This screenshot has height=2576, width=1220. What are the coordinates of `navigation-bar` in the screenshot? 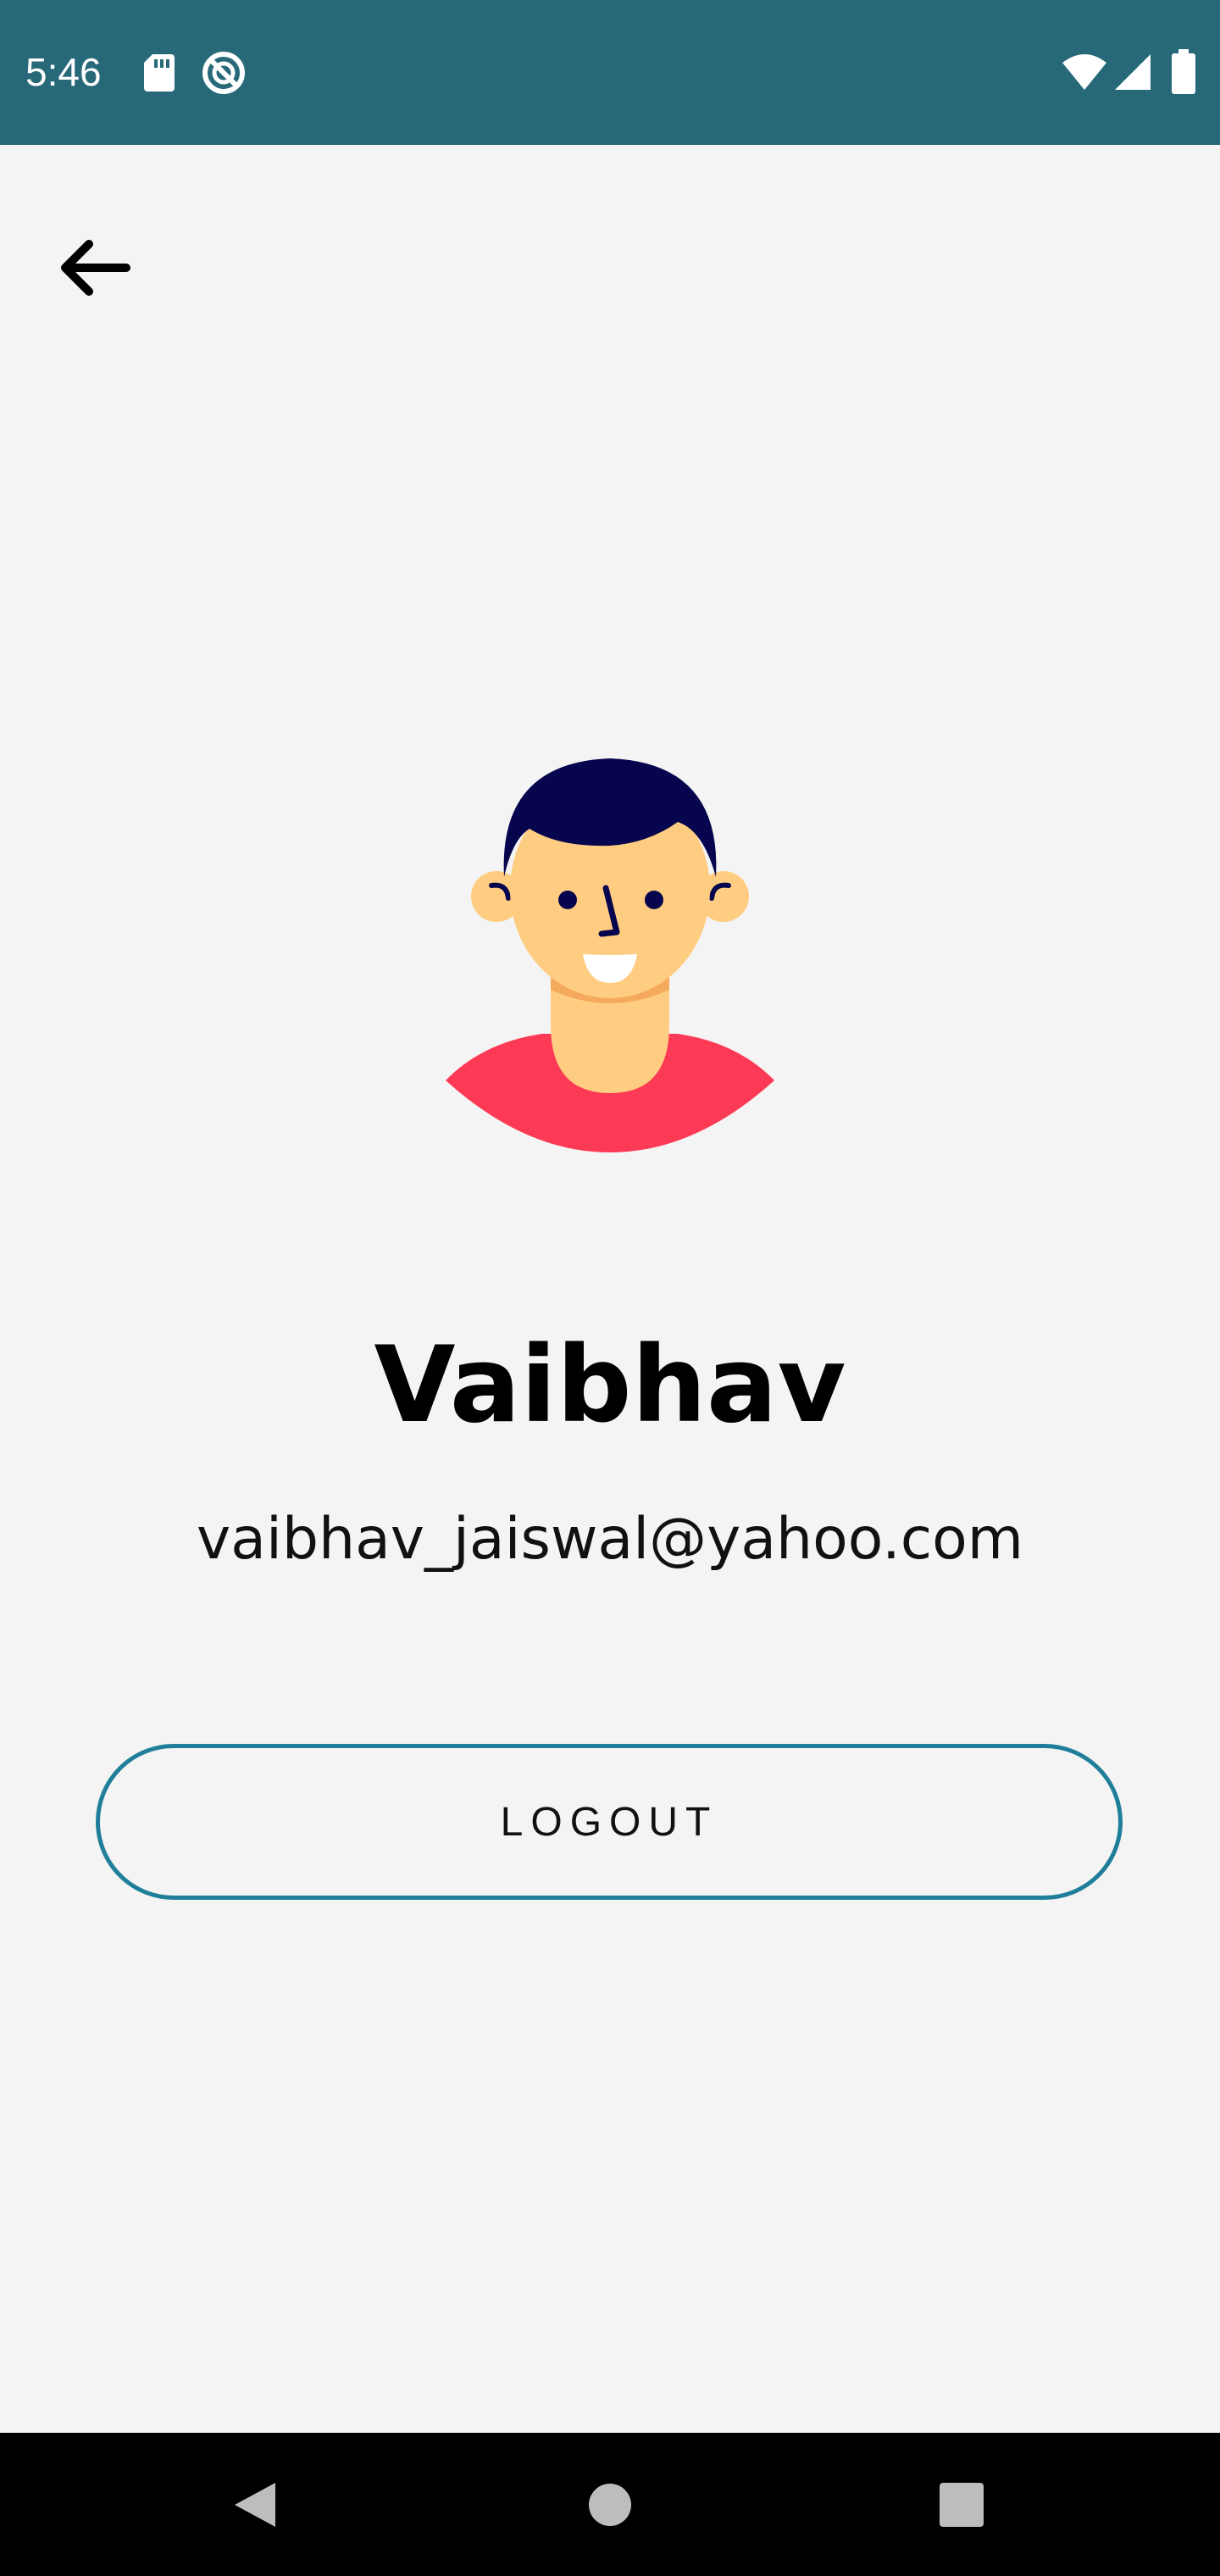 It's located at (610, 2504).